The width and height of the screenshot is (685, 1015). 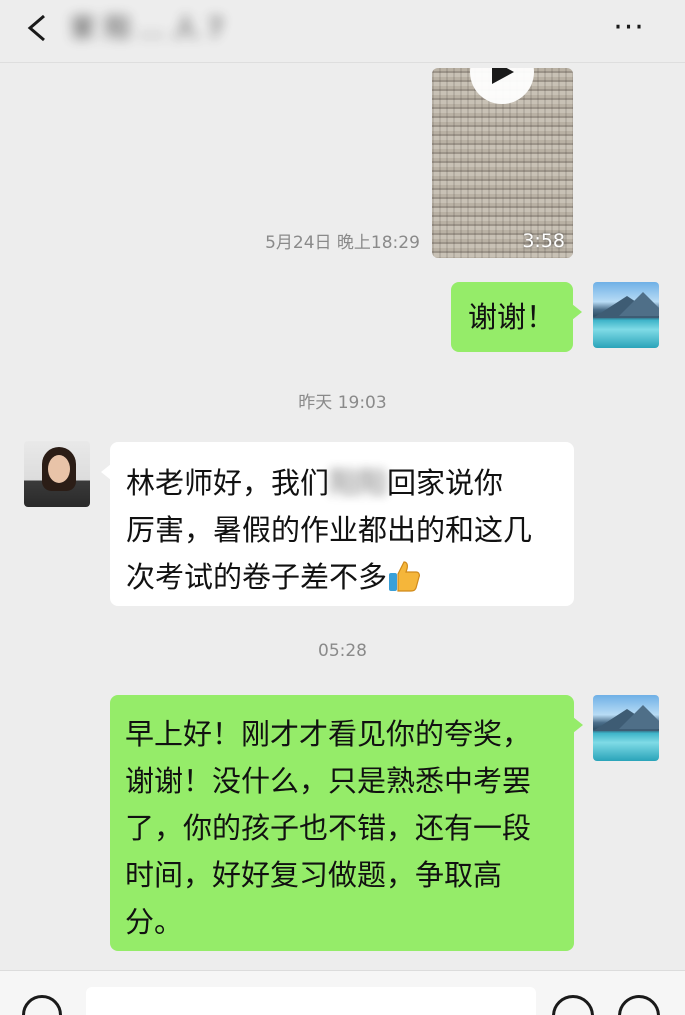 I want to click on redacted-name: 阳阳, so click(x=358, y=483).